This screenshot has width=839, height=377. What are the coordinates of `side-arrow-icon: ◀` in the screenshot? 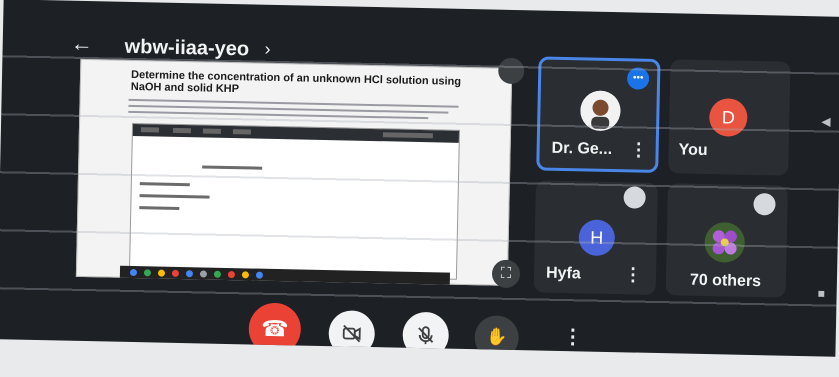 It's located at (826, 121).